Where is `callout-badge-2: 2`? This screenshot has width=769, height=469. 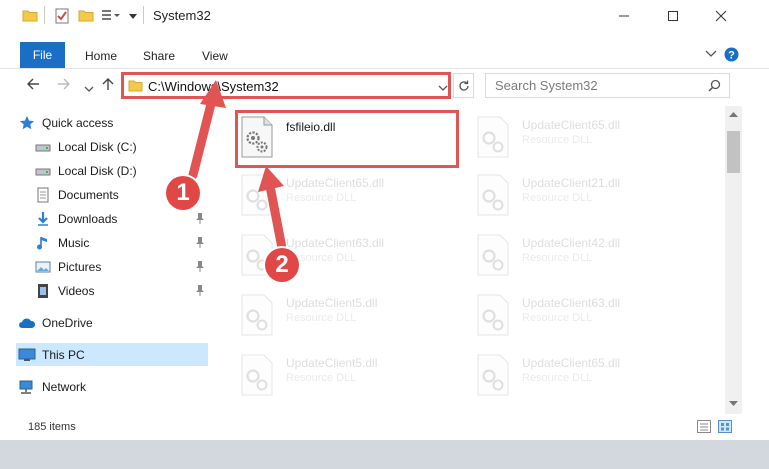 callout-badge-2: 2 is located at coordinates (282, 265).